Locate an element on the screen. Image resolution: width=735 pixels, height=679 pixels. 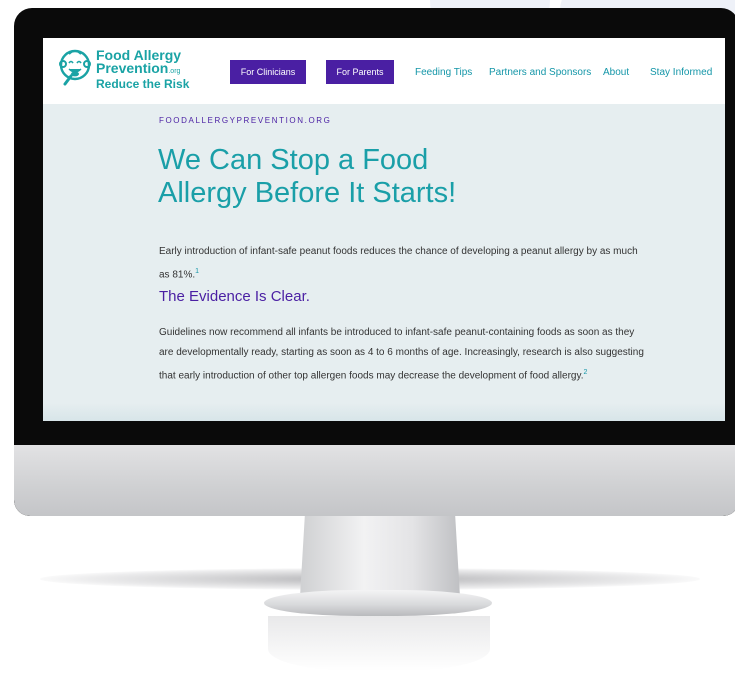
nav-link-stay-informed: Stay Informed is located at coordinates (681, 72).